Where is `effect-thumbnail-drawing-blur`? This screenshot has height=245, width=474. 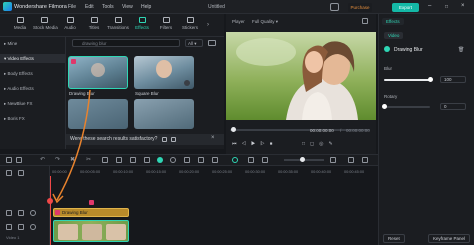
effect-thumbnail-drawing-blur is located at coordinates (98, 72).